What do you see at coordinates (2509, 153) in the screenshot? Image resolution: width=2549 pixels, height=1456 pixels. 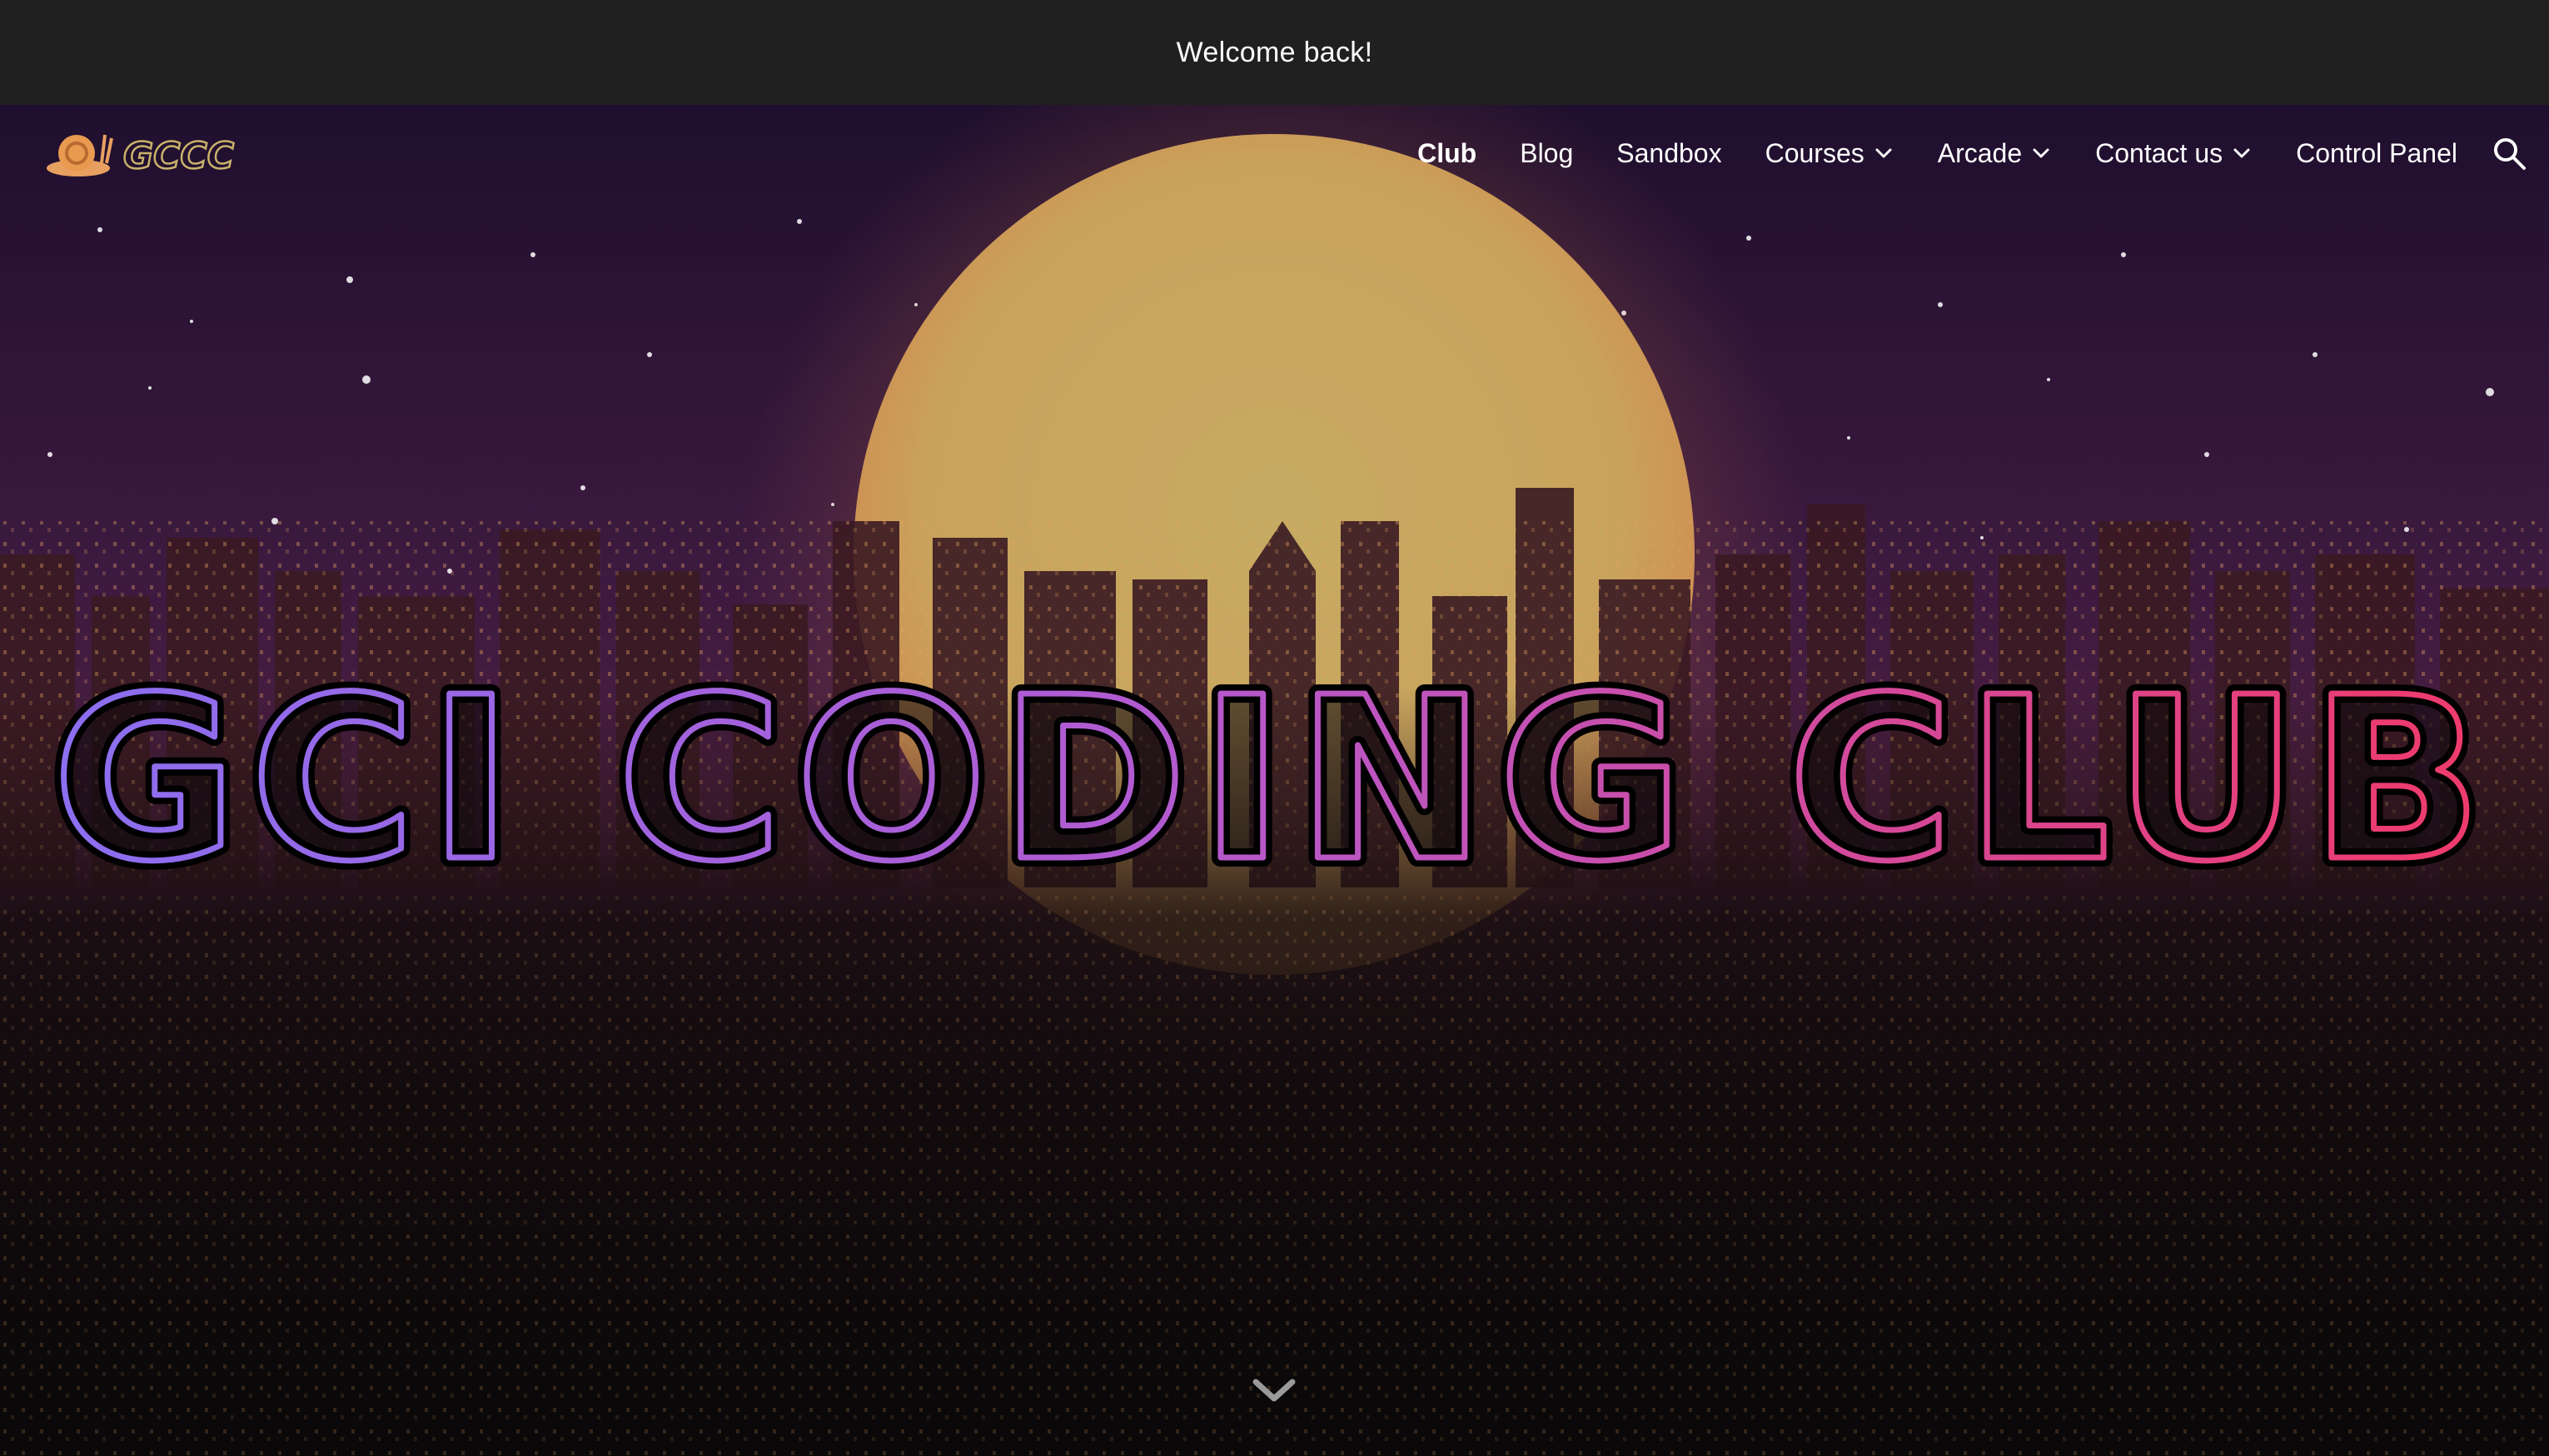 I see `search-icon` at bounding box center [2509, 153].